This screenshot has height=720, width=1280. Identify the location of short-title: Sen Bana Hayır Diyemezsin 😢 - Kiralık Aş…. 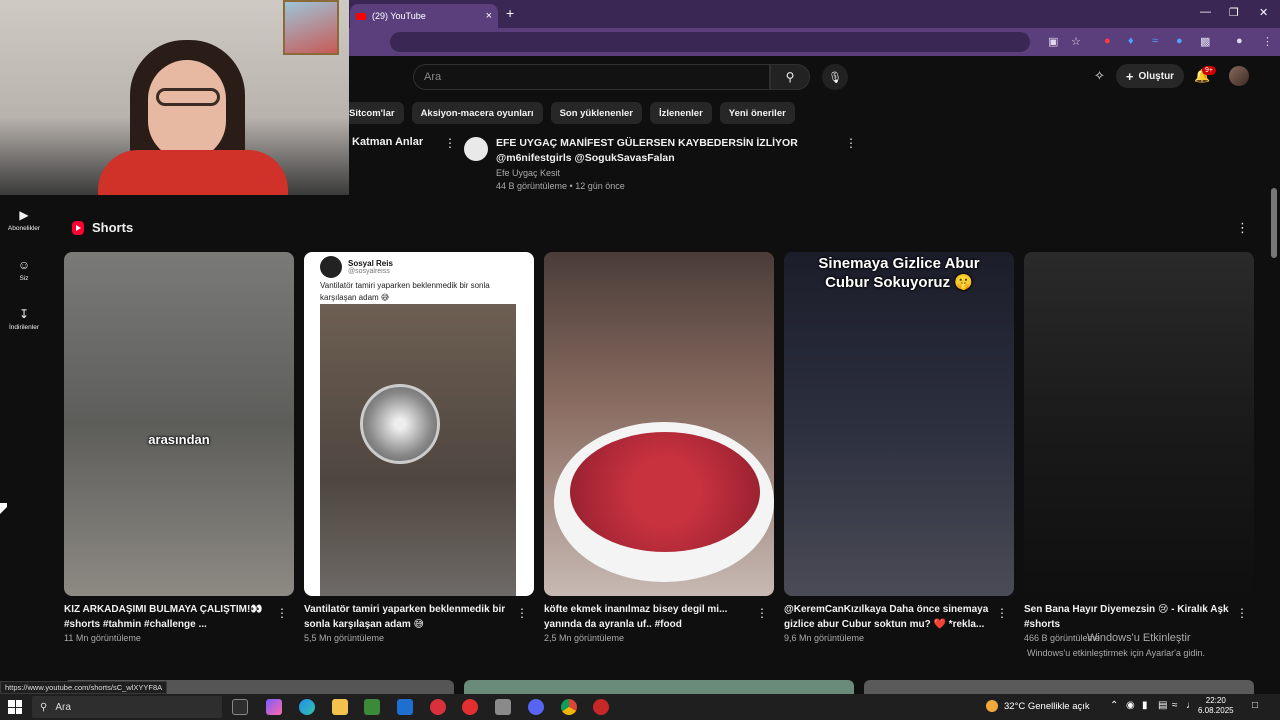
(1129, 617).